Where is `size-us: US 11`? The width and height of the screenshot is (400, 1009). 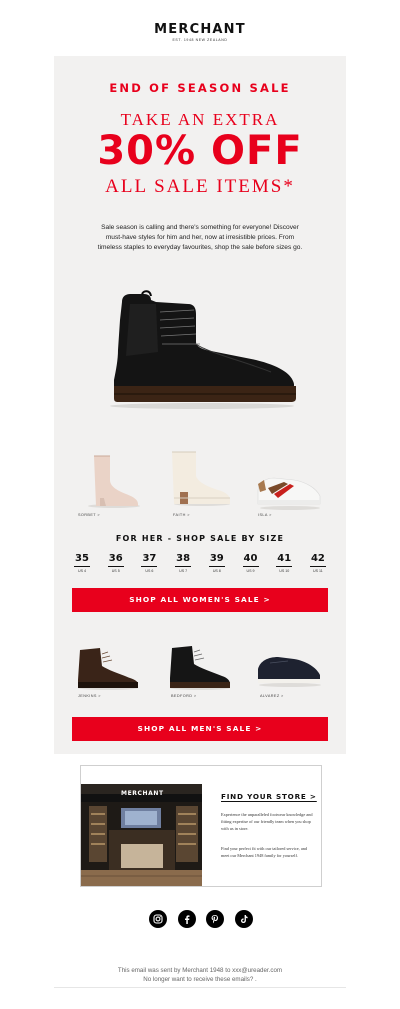 size-us: US 11 is located at coordinates (317, 569).